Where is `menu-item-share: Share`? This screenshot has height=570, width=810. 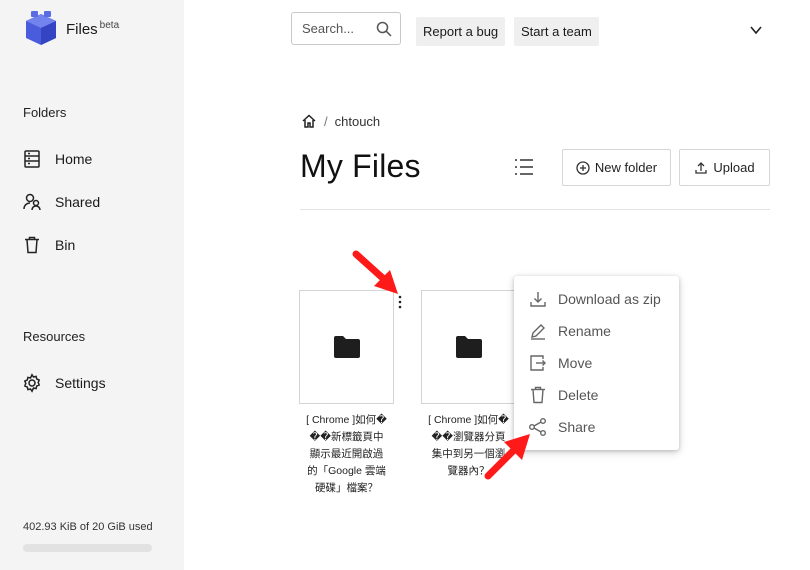
menu-item-share: Share is located at coordinates (561, 427).